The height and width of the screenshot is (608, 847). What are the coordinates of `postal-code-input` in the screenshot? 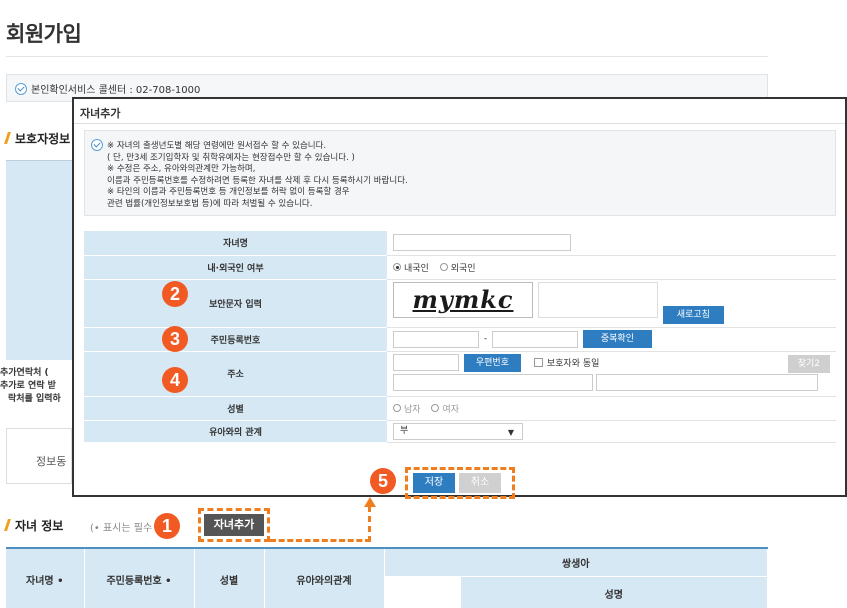 It's located at (426, 362).